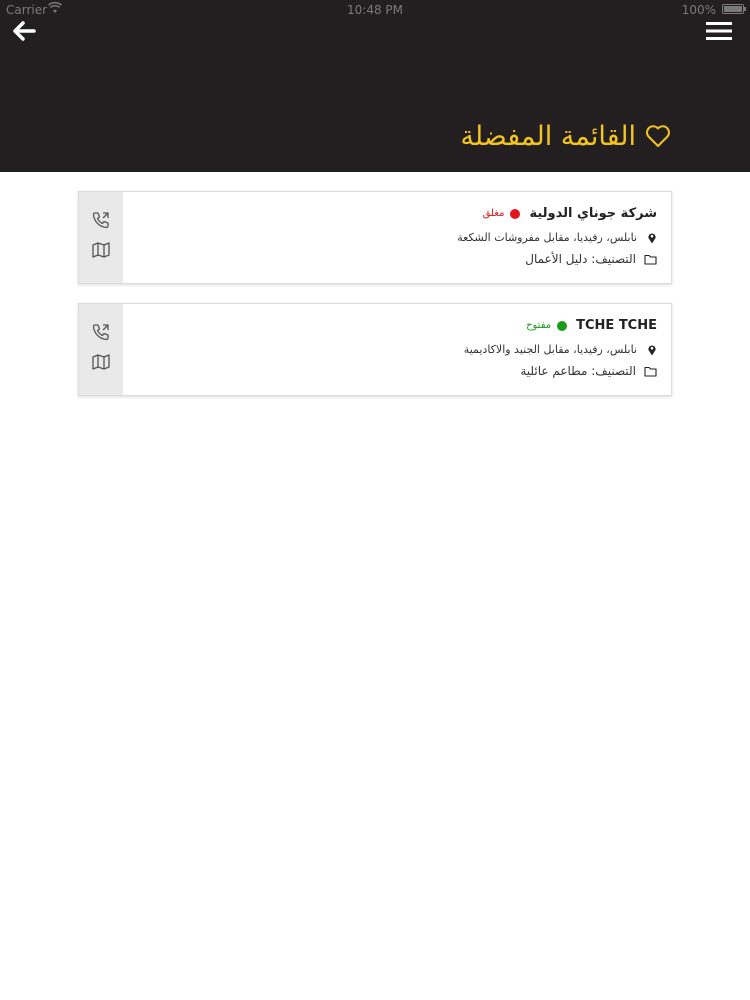 Image resolution: width=750 pixels, height=1000 pixels. What do you see at coordinates (616, 325) in the screenshot?
I see `company-name: TCHE TCHE` at bounding box center [616, 325].